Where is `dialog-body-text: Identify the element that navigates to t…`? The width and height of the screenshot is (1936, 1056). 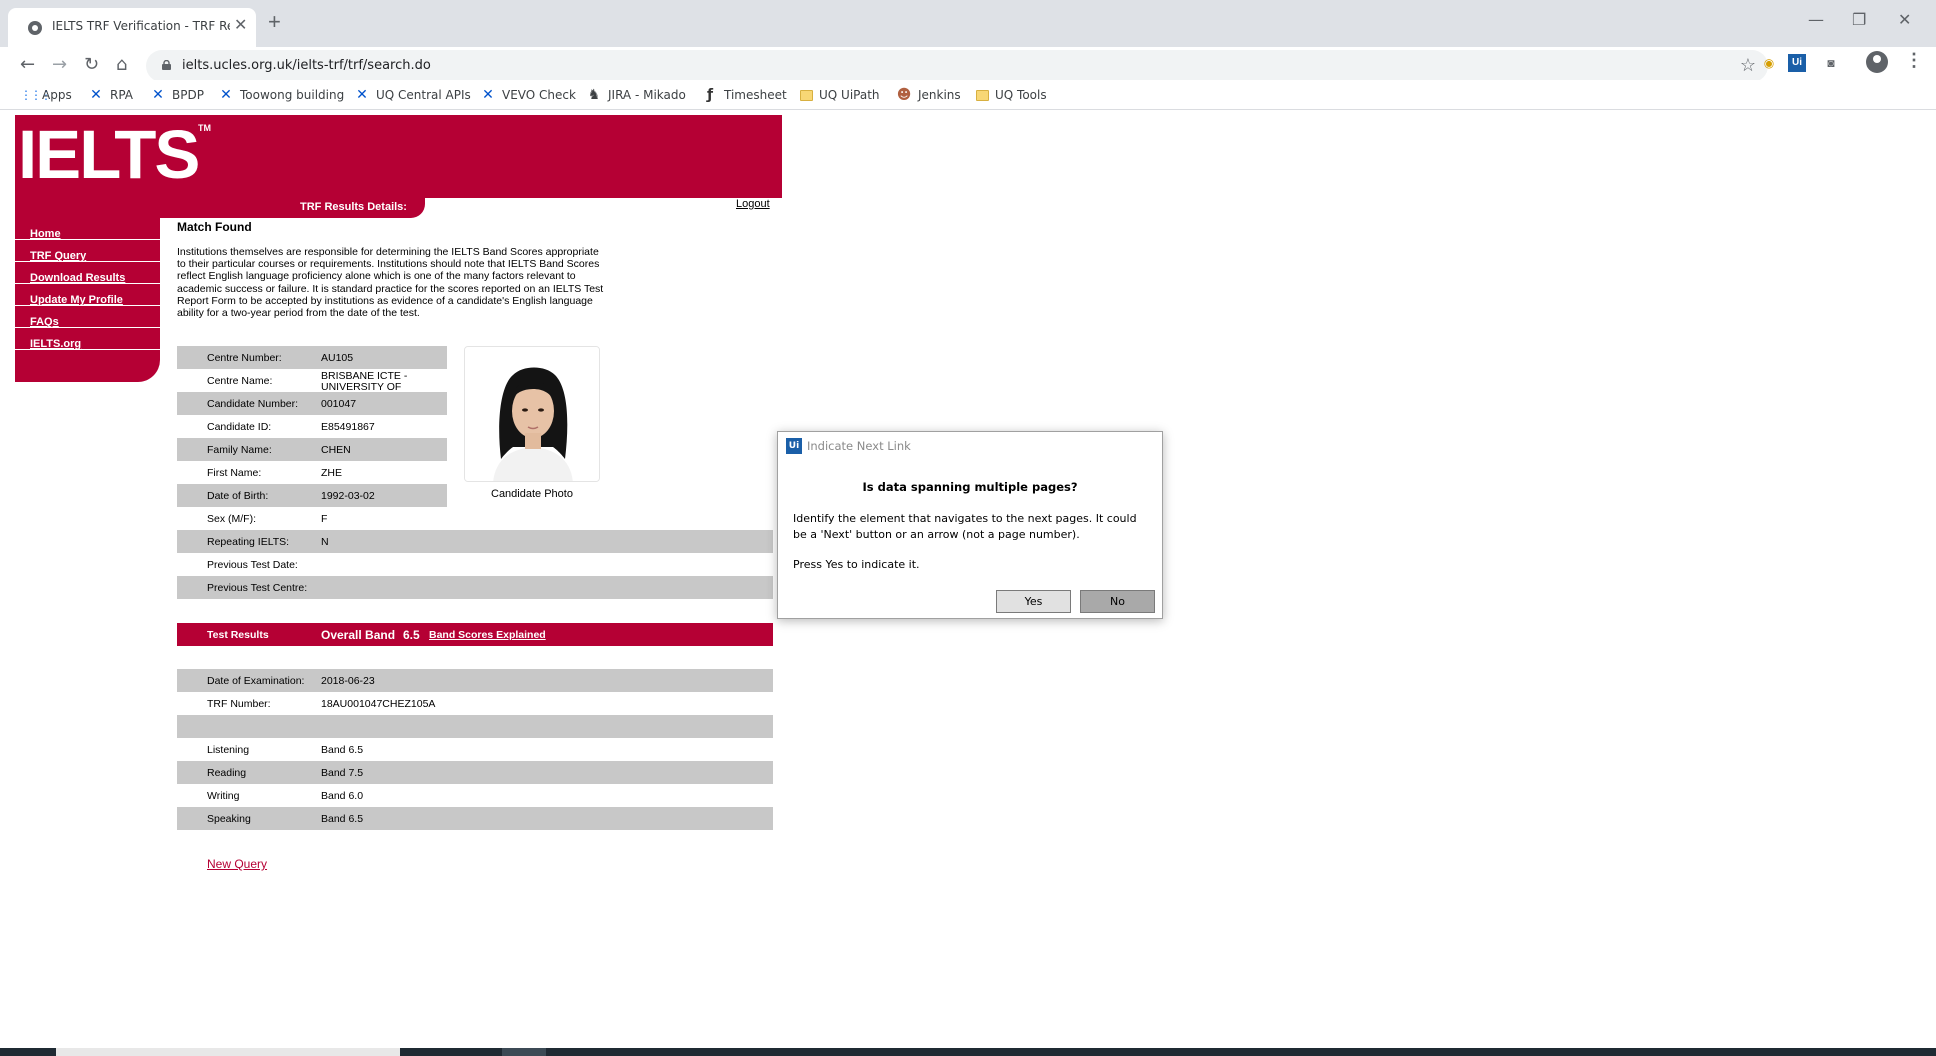 dialog-body-text: Identify the element that navigates to t… is located at coordinates (965, 526).